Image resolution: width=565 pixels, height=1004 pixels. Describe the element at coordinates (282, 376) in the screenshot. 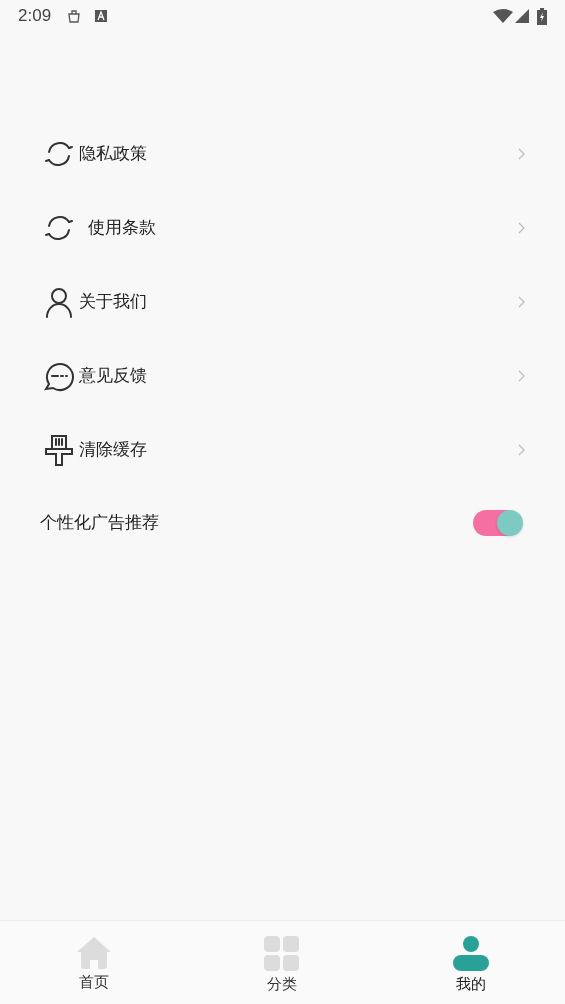

I see `menu-item: 意见反馈` at that location.